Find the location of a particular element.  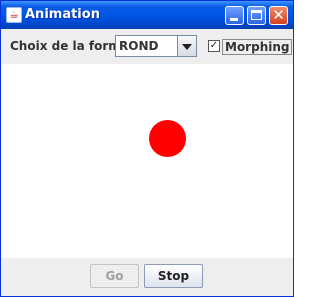

close-button: ✕ is located at coordinates (278, 15).